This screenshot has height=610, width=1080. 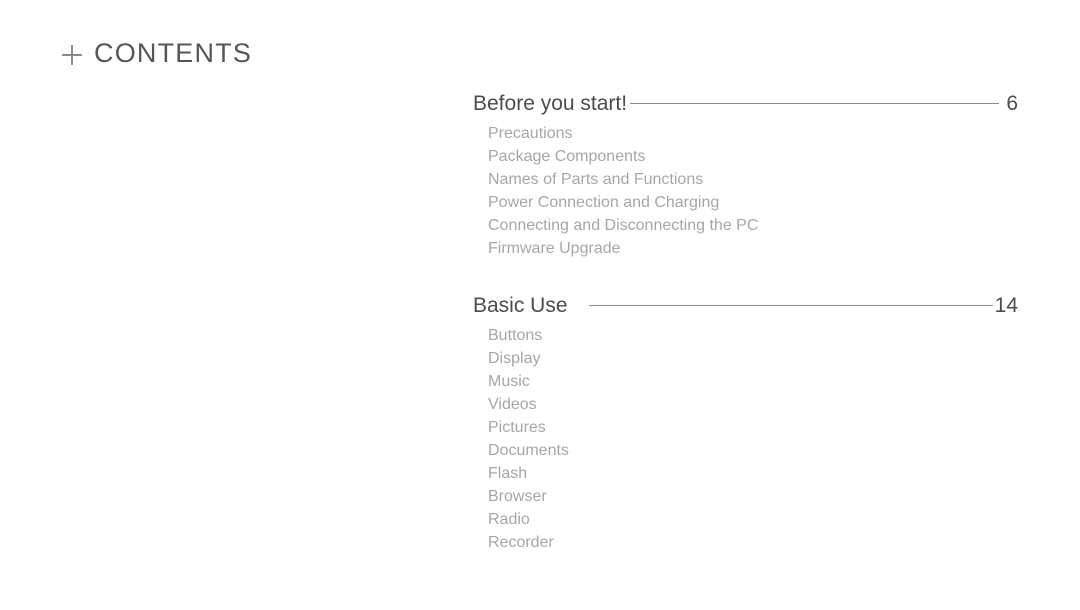 What do you see at coordinates (753, 496) in the screenshot?
I see `list-item: Browser` at bounding box center [753, 496].